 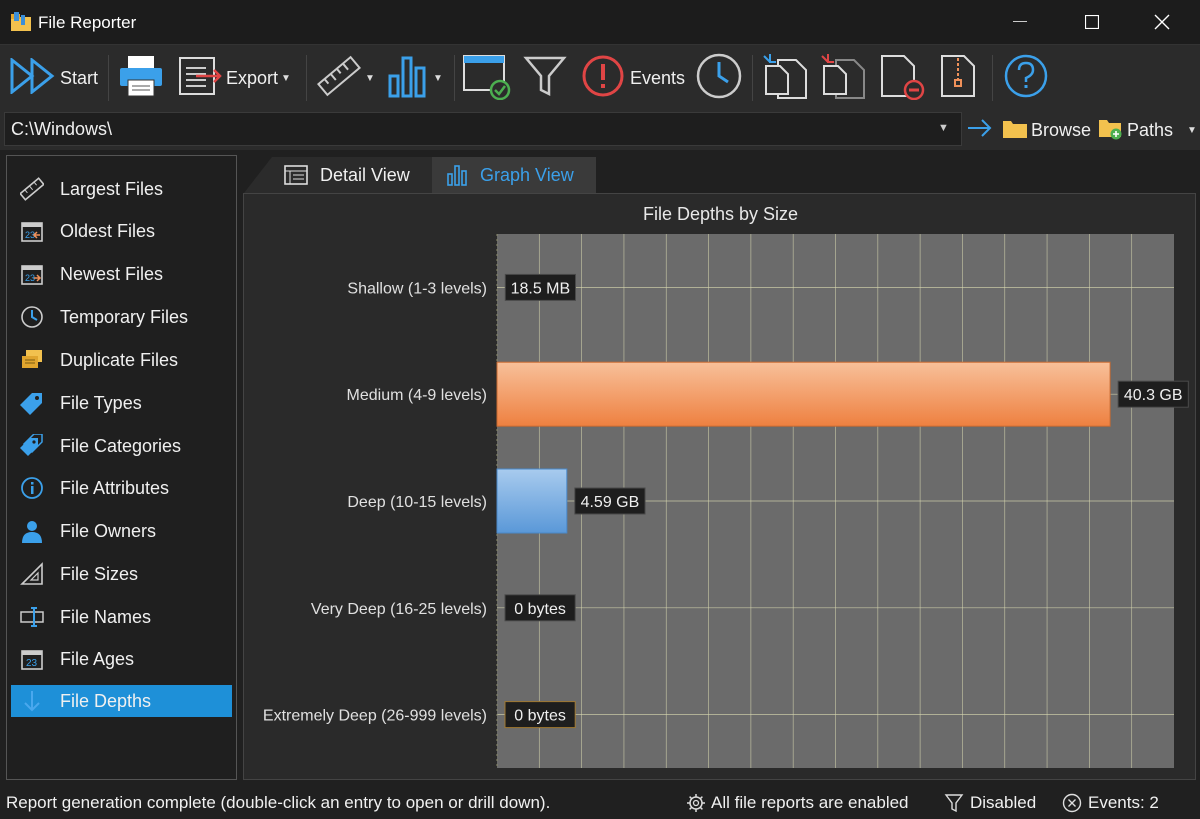 I want to click on category-label: Very Deep (16-25 levels), so click(x=399, y=609).